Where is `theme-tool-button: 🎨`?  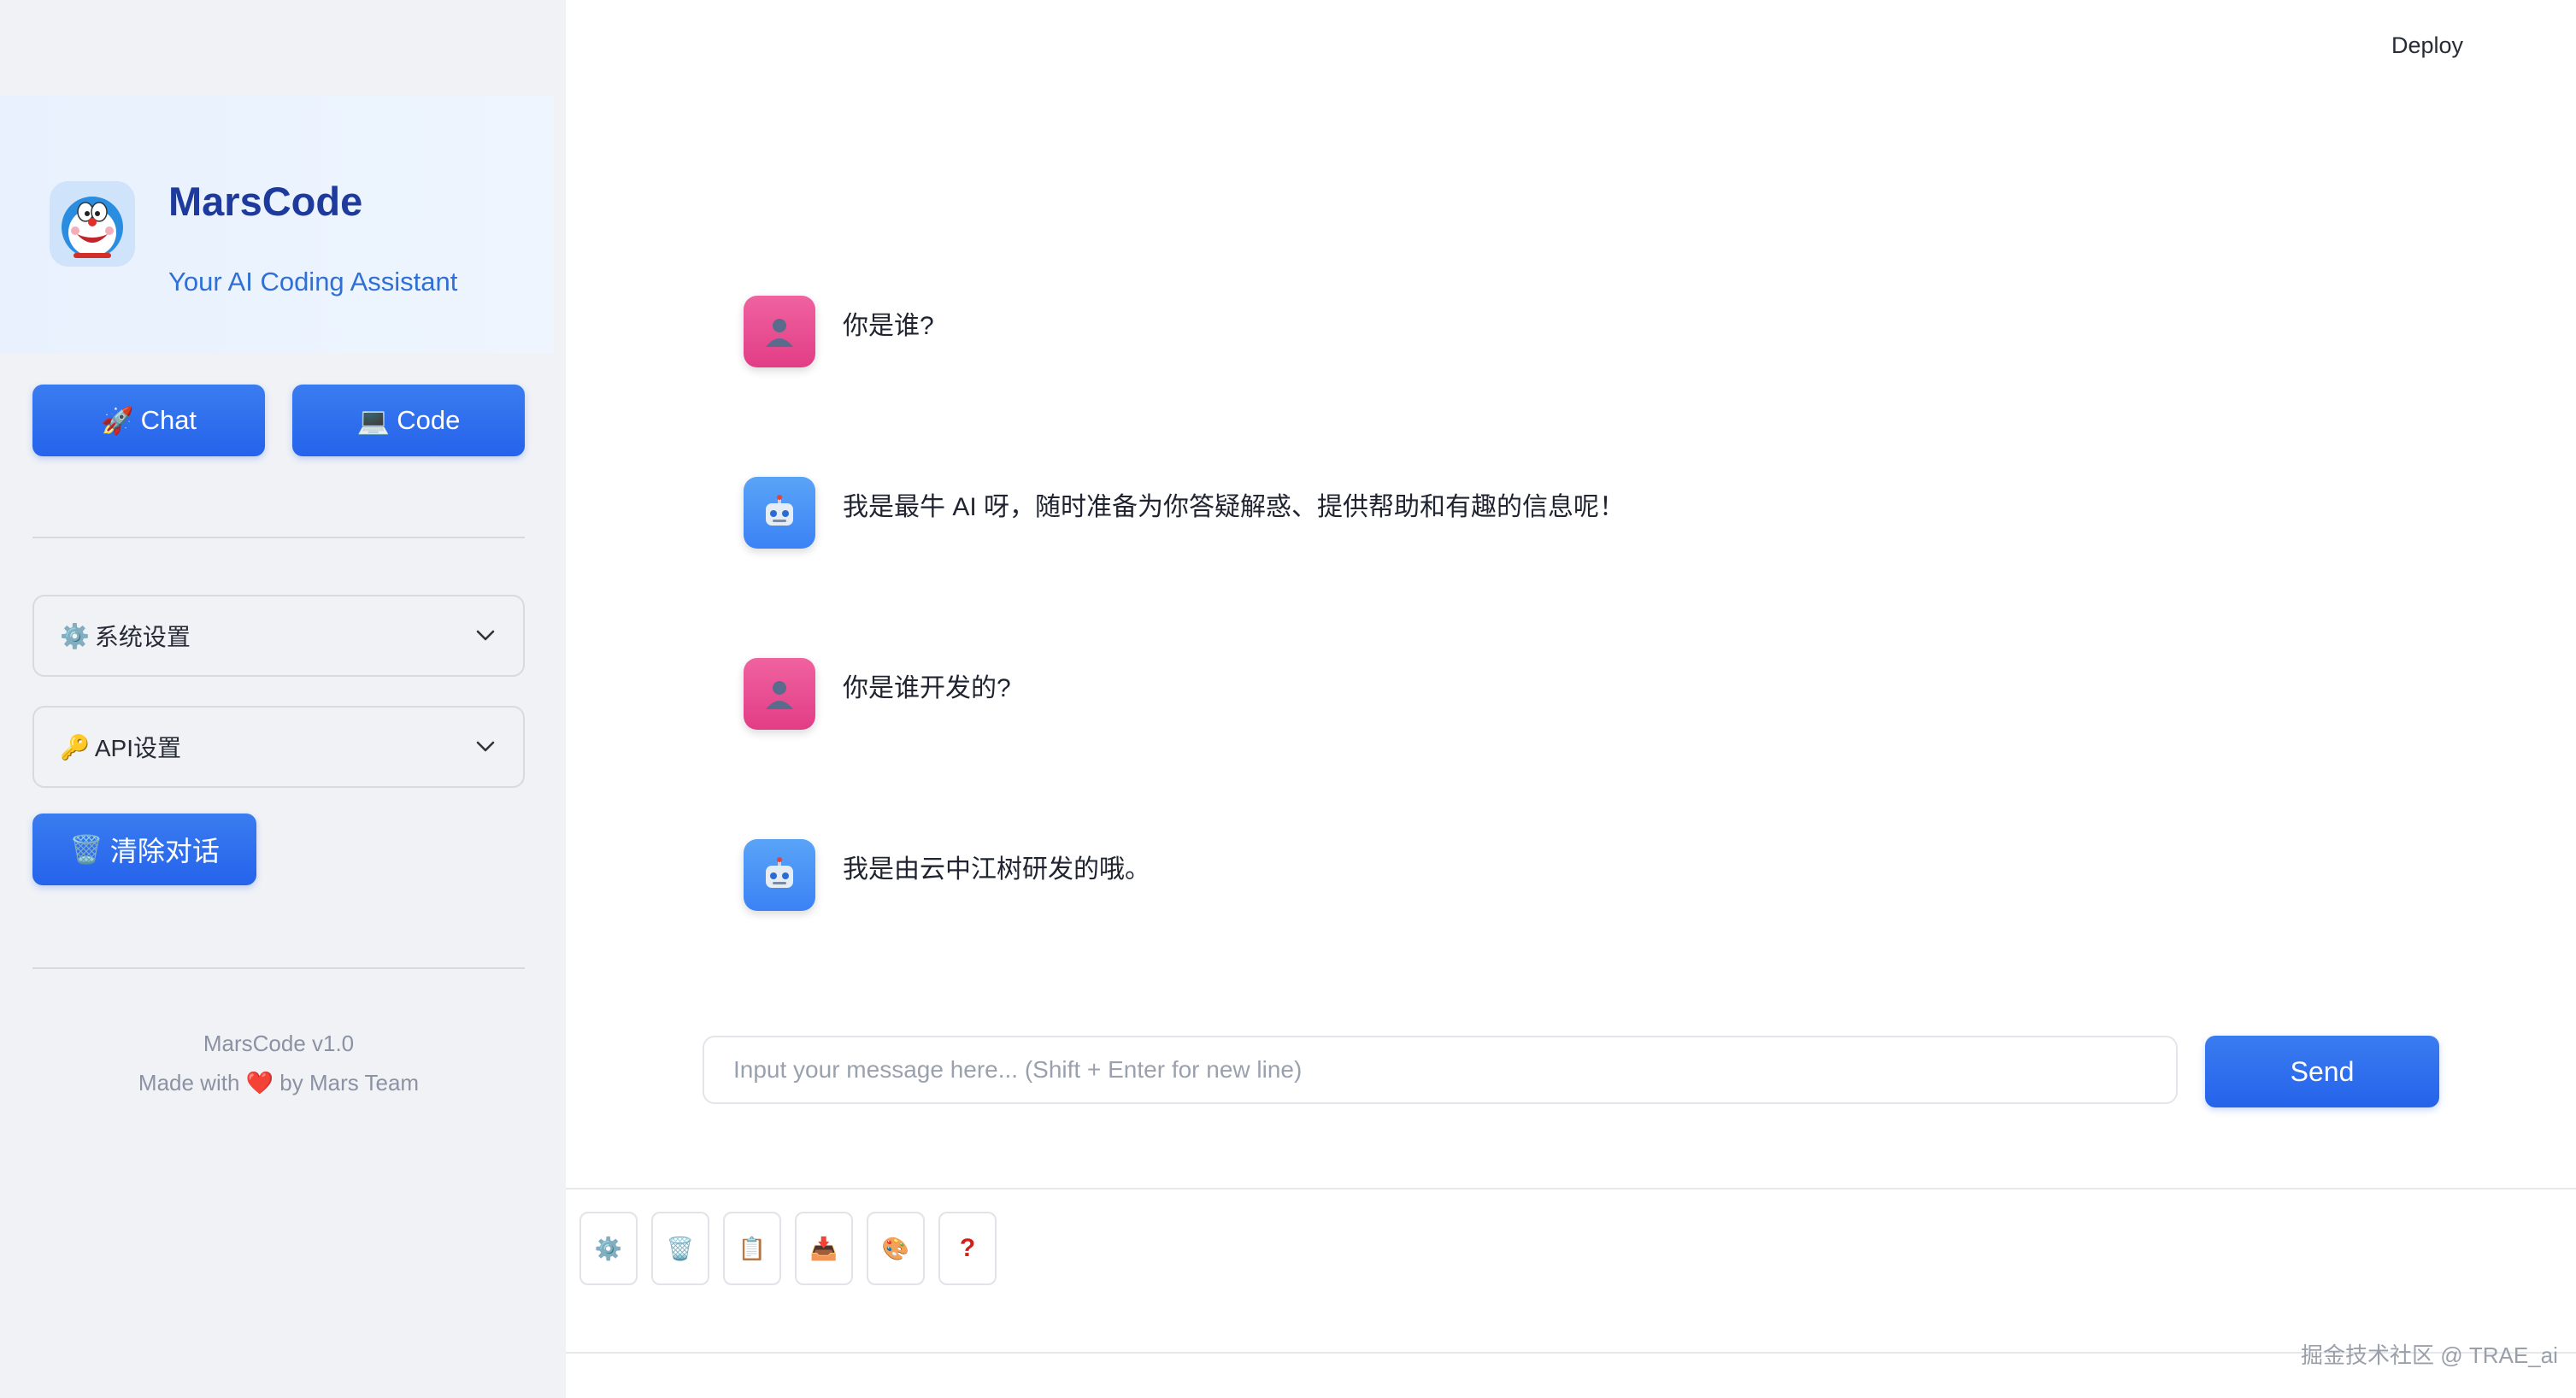
theme-tool-button: 🎨 is located at coordinates (896, 1248).